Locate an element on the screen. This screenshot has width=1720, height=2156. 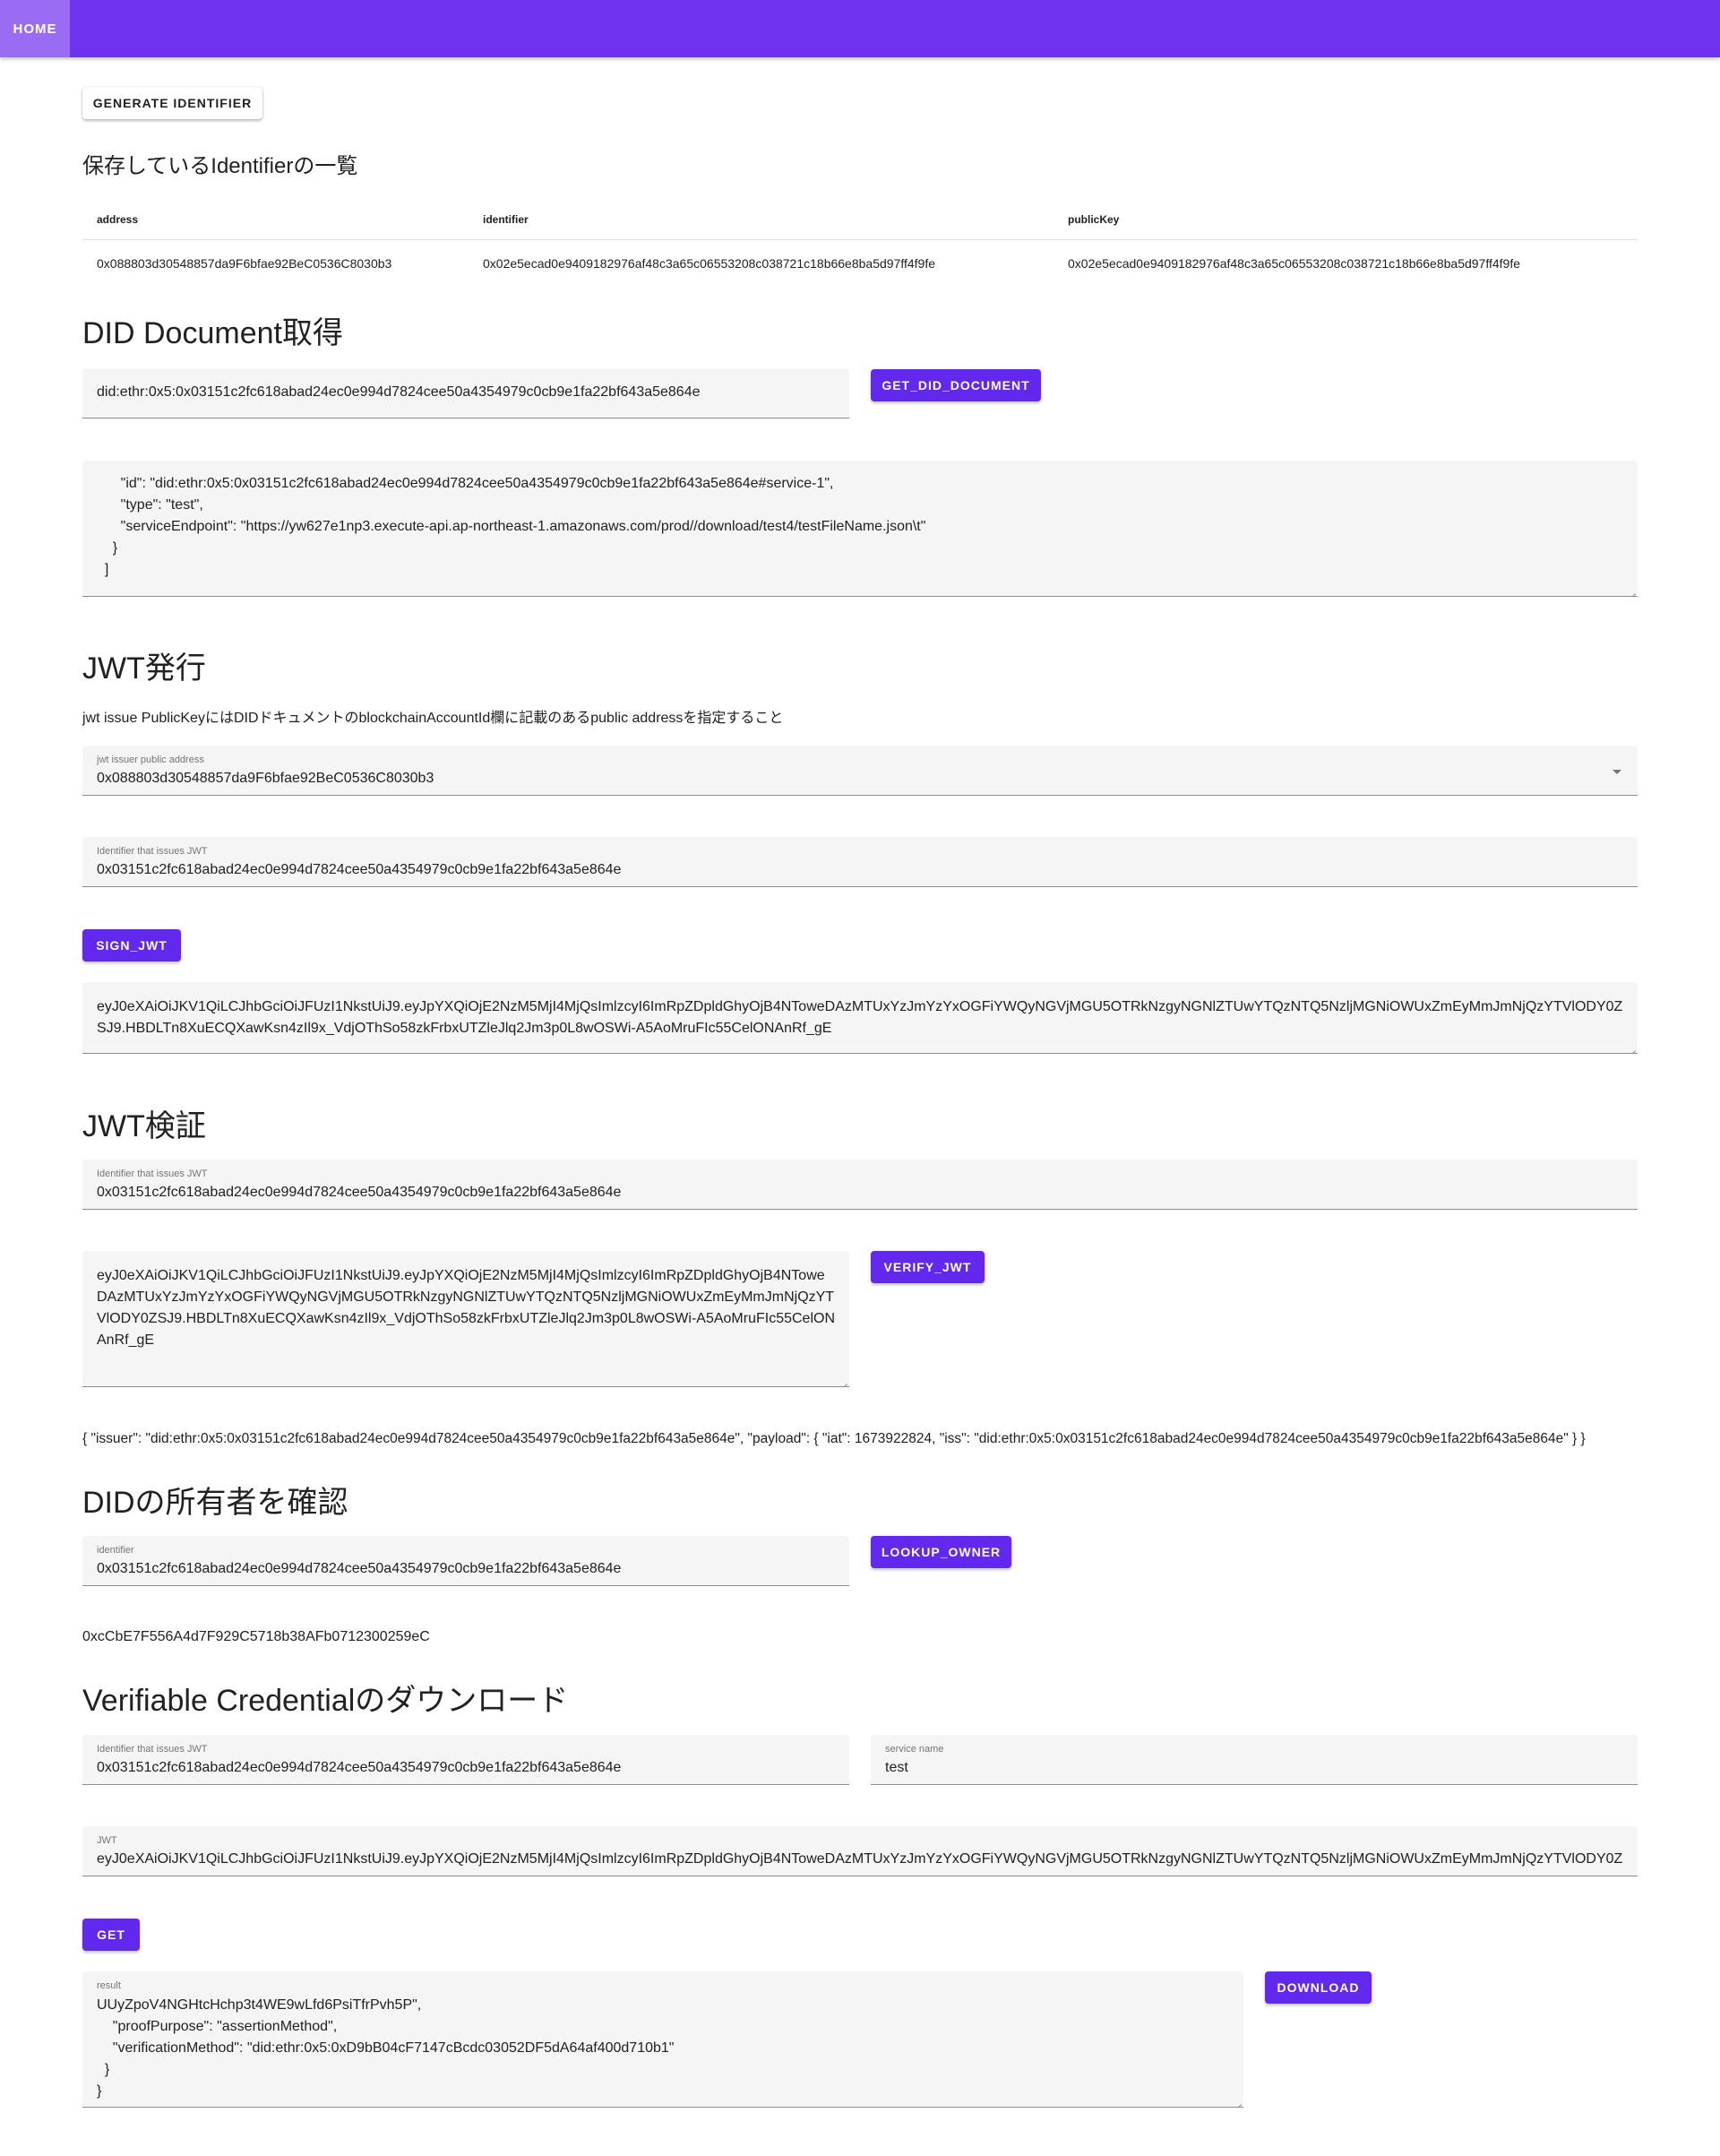
table-header-divider is located at coordinates (860, 239).